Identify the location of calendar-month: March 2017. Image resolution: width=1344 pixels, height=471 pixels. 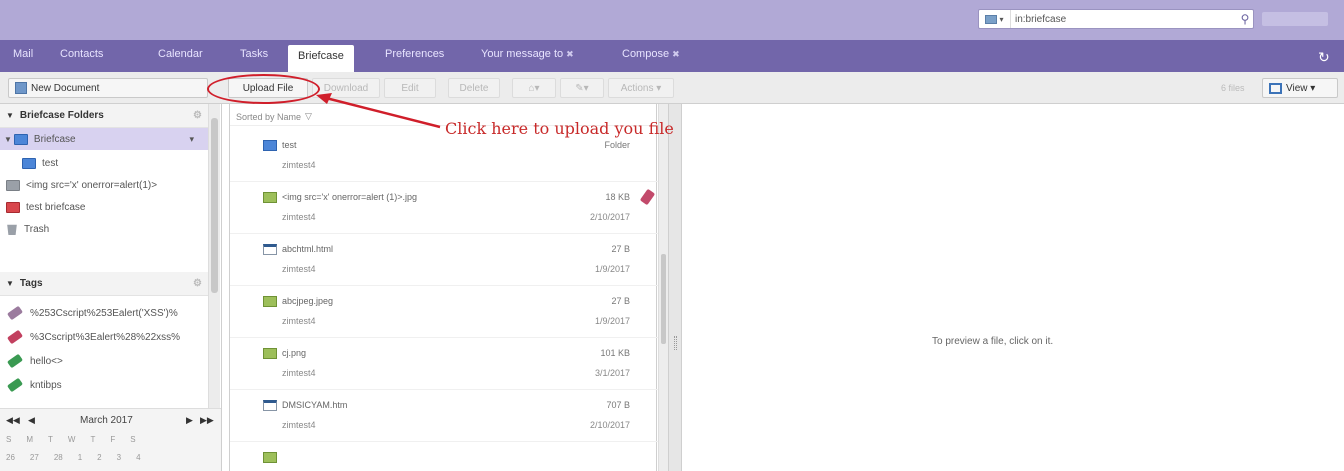
(106, 420).